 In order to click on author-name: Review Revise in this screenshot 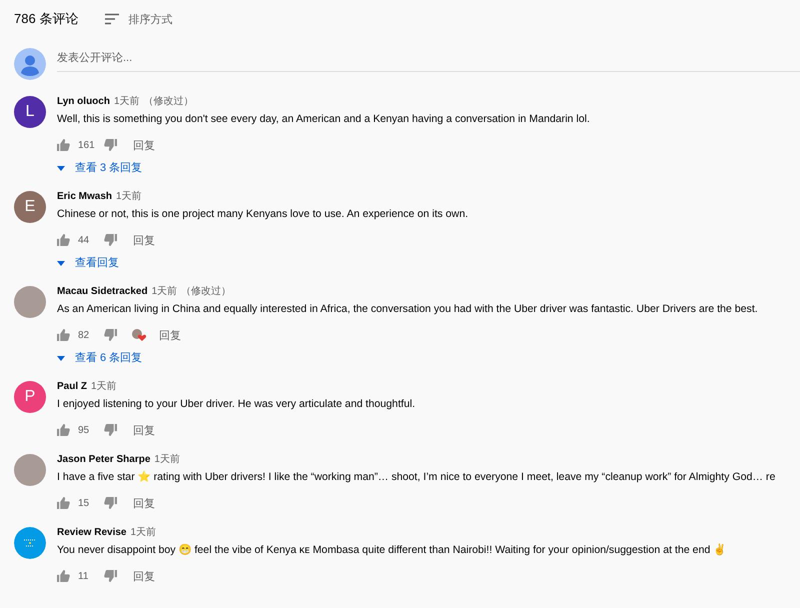, I will do `click(91, 532)`.